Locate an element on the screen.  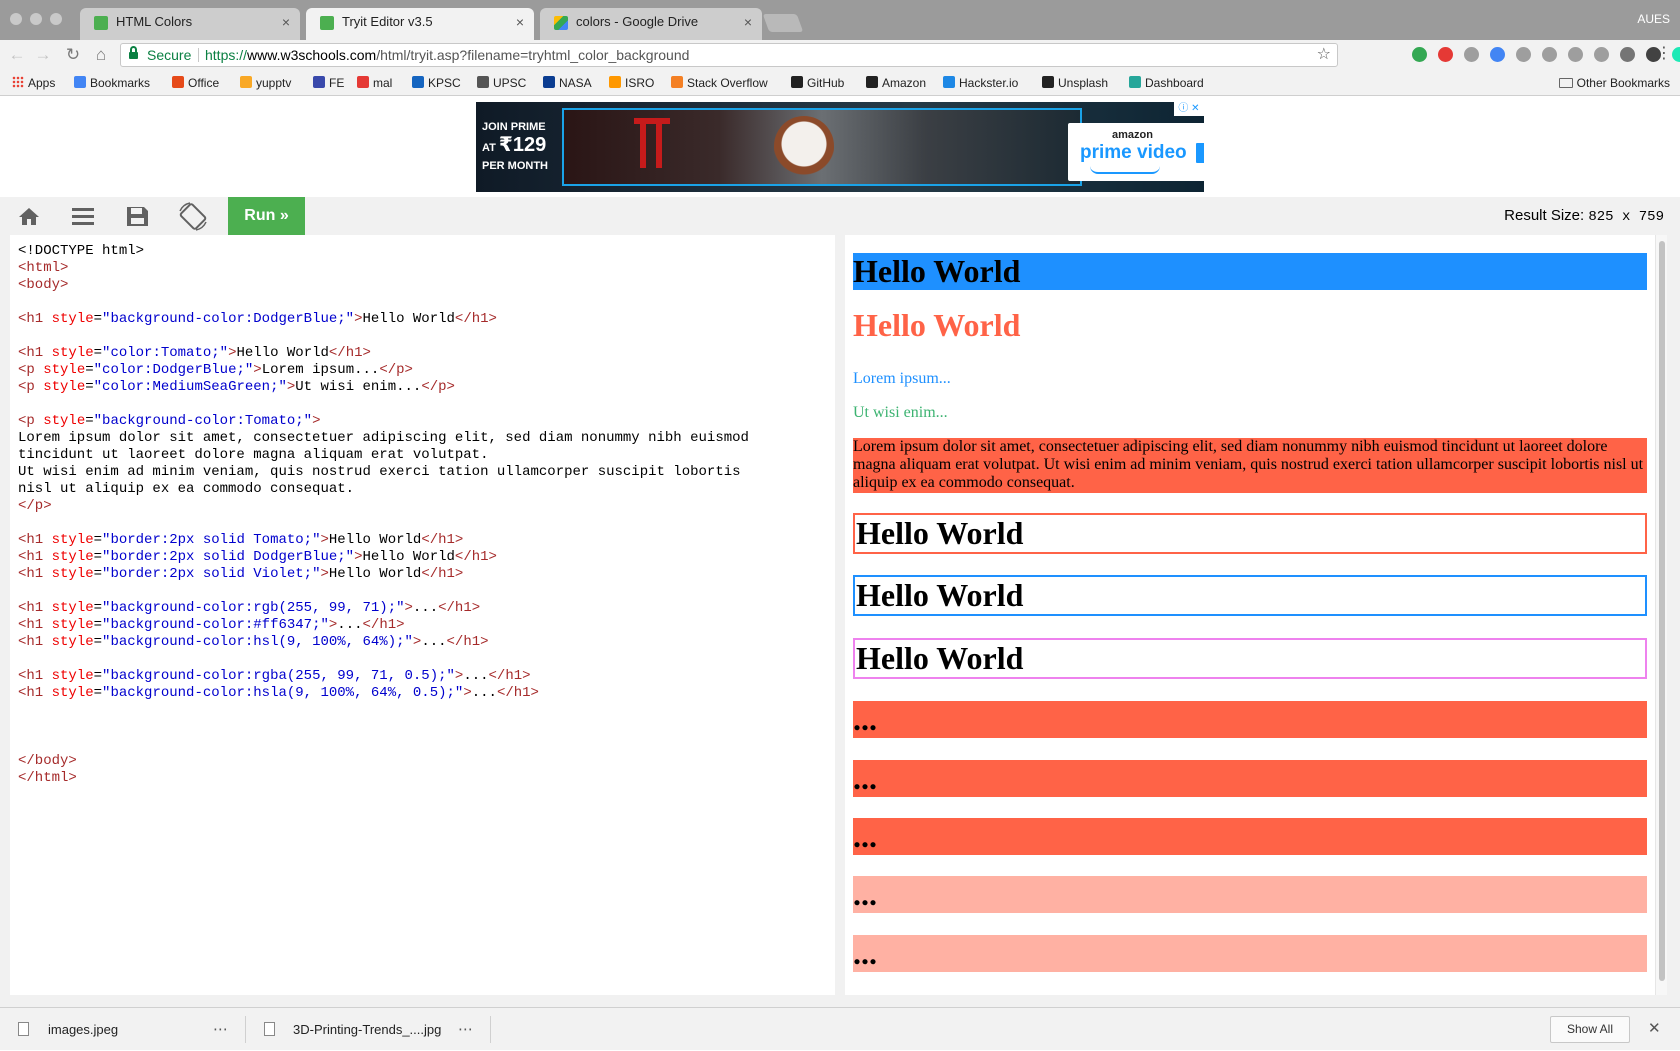
code-line: <html> is located at coordinates (426, 268).